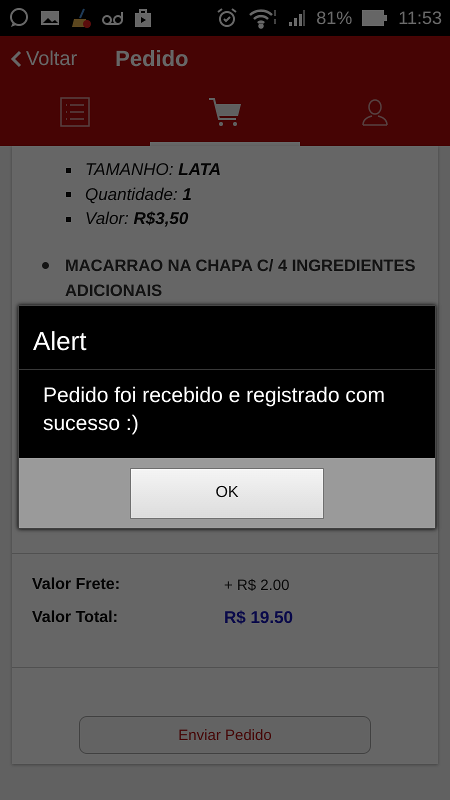 Image resolution: width=450 pixels, height=800 pixels. Describe the element at coordinates (77, 585) in the screenshot. I see `total-label: Valor Frete:` at that location.